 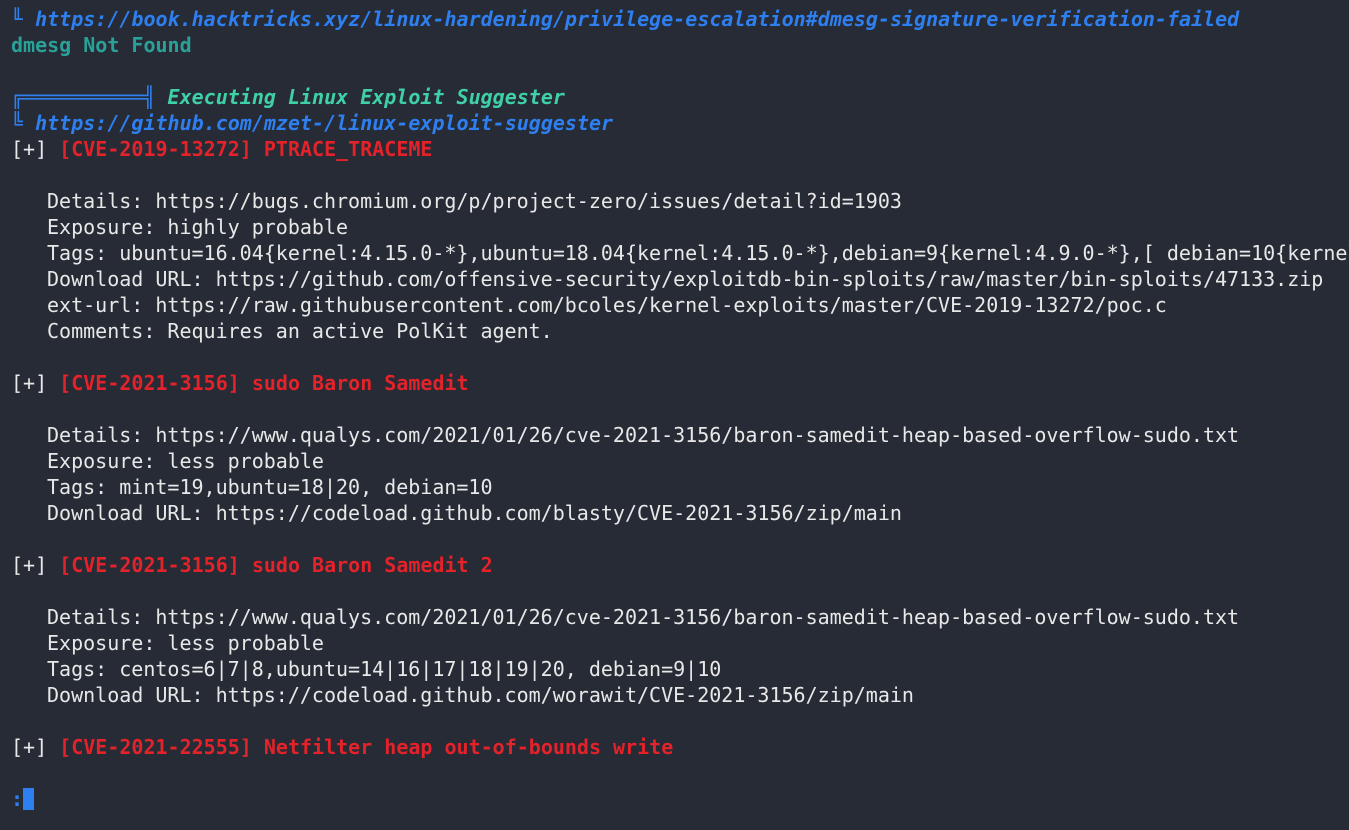 I want to click on cve-heading: [+] [CVE-2021-3156] sudo Baron Samedit 2, so click(x=674, y=565).